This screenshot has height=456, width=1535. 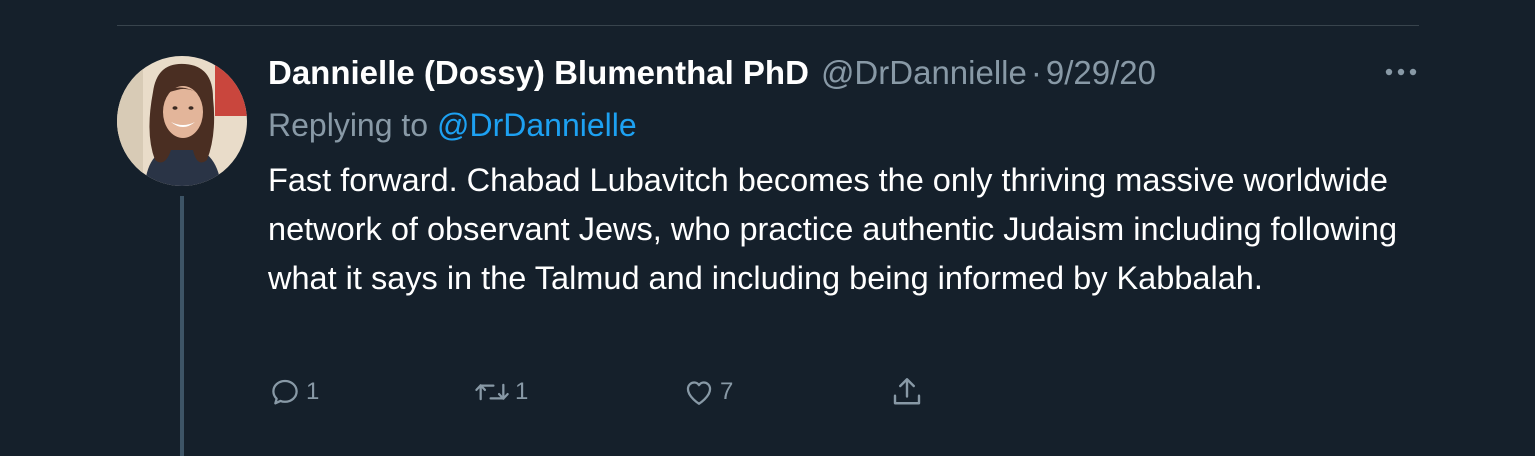 I want to click on timestamp: 9/29/20, so click(x=1101, y=73).